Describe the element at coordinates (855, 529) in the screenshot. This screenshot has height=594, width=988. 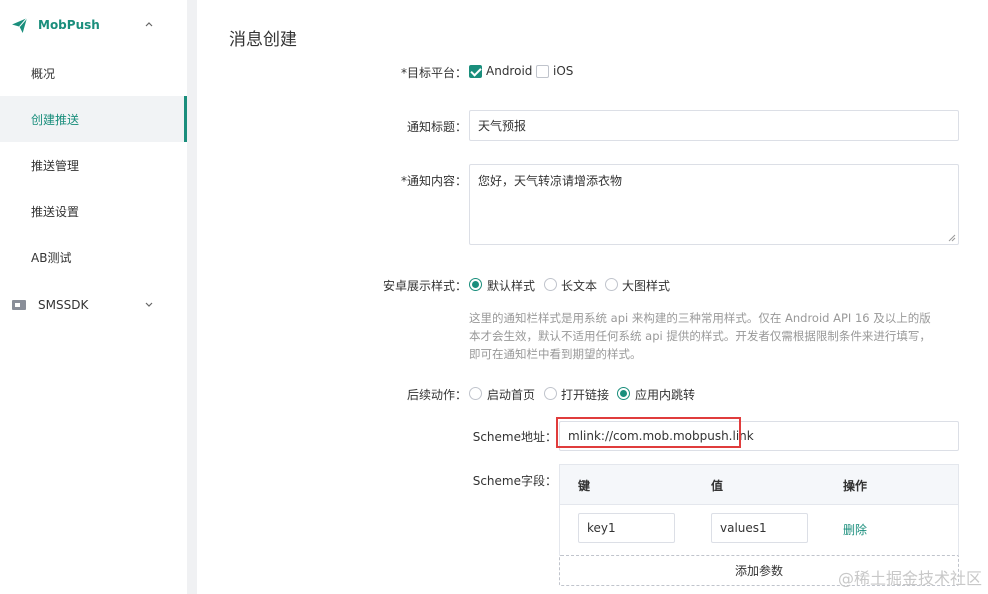
I see `delete-row-link: 删除` at that location.